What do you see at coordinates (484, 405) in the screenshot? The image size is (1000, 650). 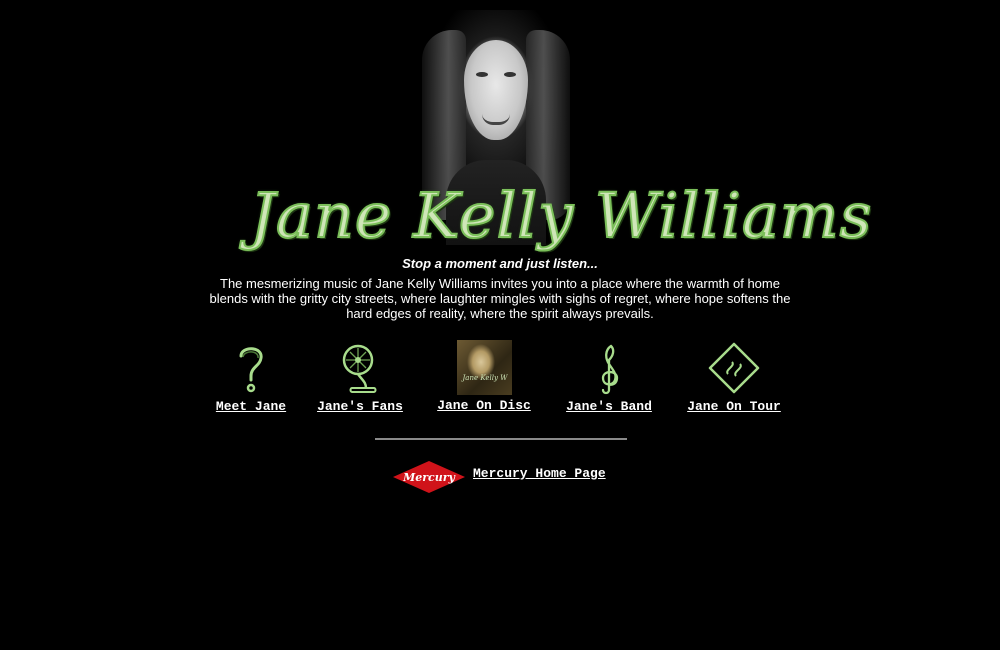 I see `nav-link-jane-on-disc: Jane On Disc` at bounding box center [484, 405].